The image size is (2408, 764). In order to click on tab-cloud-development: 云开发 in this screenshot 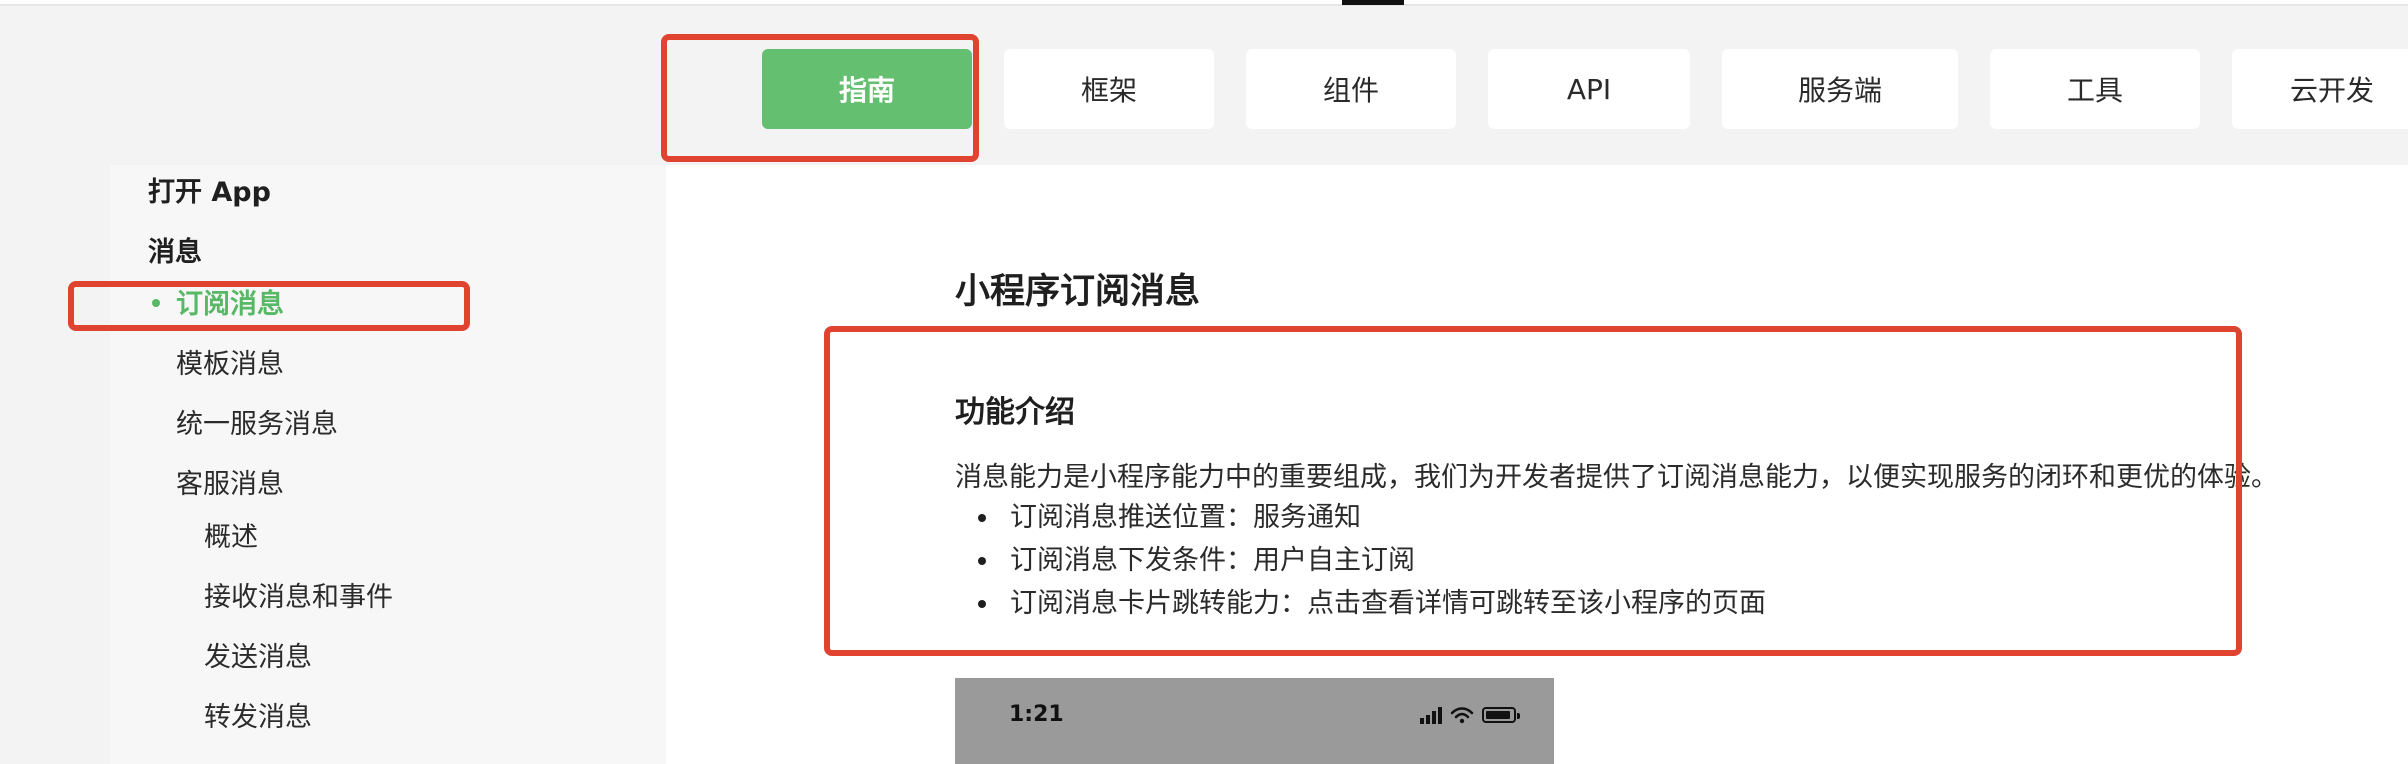, I will do `click(2320, 89)`.